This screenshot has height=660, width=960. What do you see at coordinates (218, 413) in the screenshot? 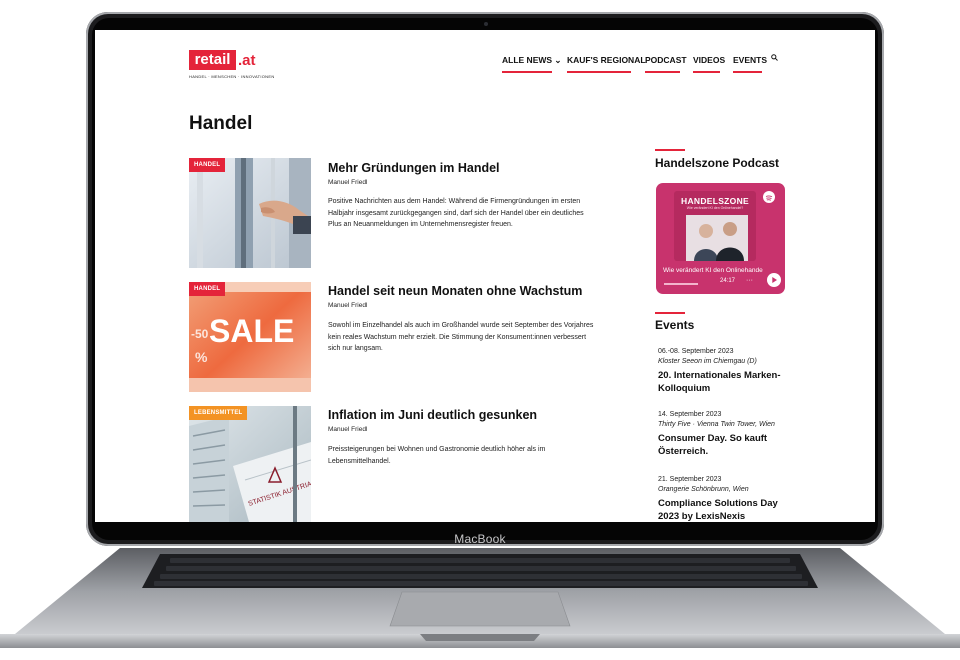
I see `category-badge: LEBENSMITTEL` at bounding box center [218, 413].